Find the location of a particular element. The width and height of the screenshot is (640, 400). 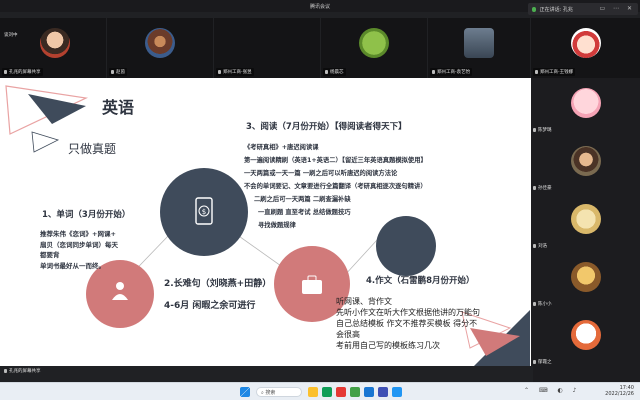

section3-line: 一天两篇或一天一篇 一刷之后可以听唐迟的阅读方法论 is located at coordinates (321, 173).